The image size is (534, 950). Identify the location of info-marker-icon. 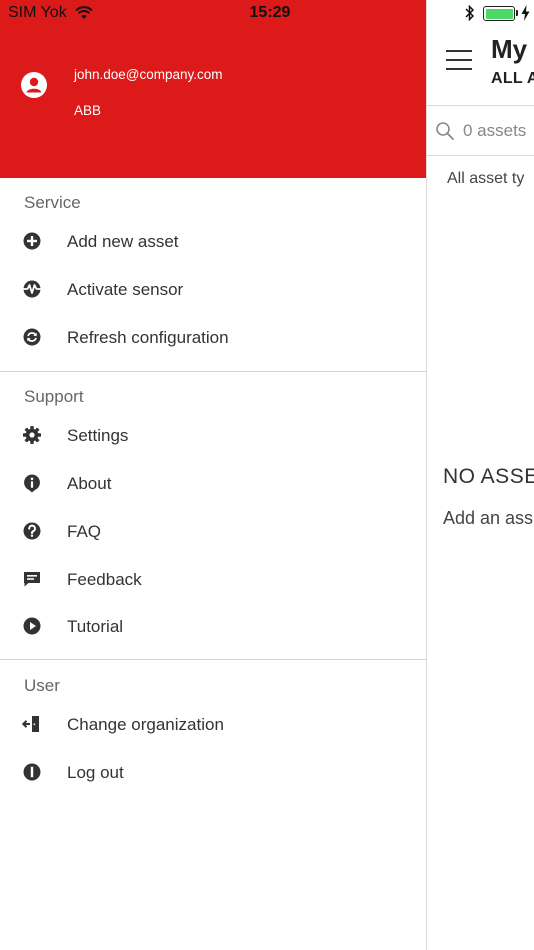
(32, 483).